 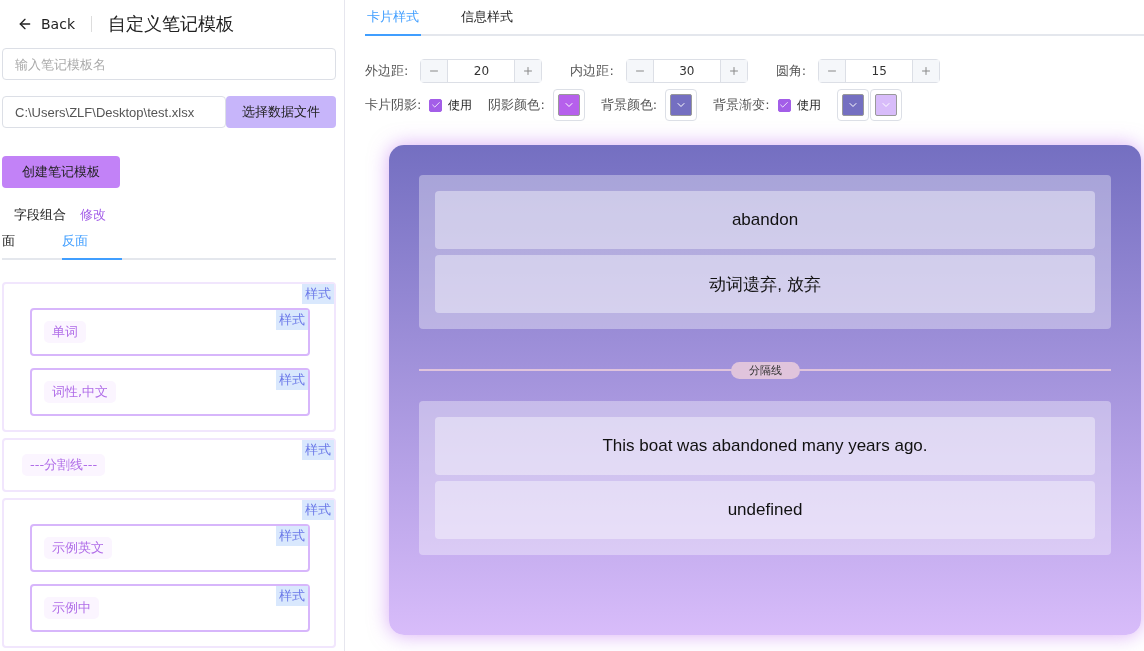 What do you see at coordinates (393, 105) in the screenshot?
I see `setting-label: 卡片阴影:` at bounding box center [393, 105].